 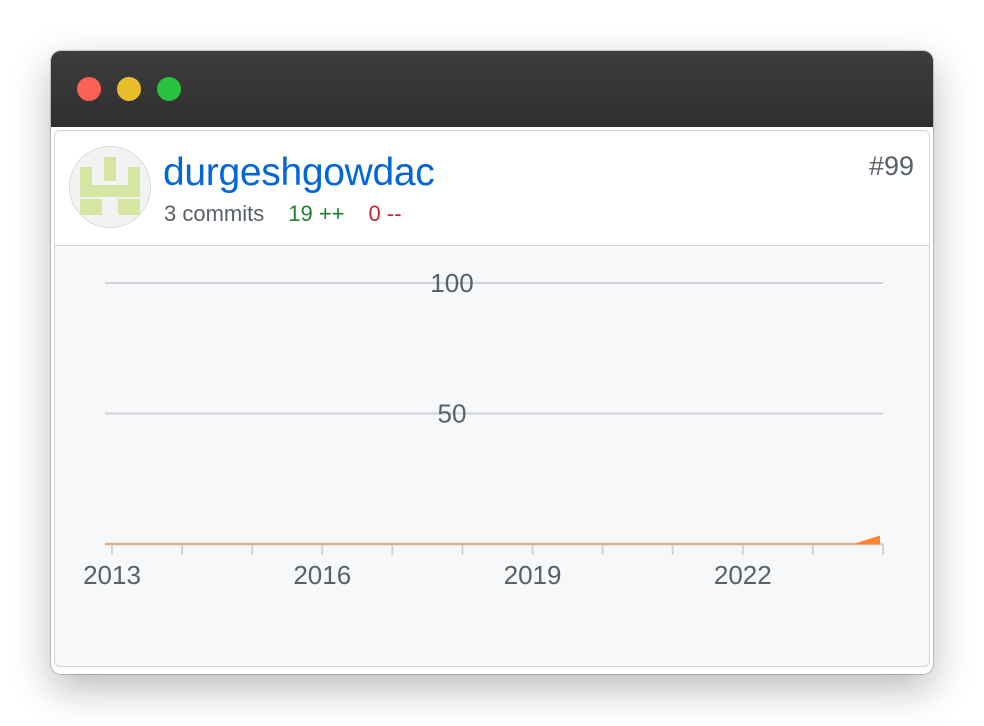 What do you see at coordinates (169, 89) in the screenshot?
I see `maximize-window-button` at bounding box center [169, 89].